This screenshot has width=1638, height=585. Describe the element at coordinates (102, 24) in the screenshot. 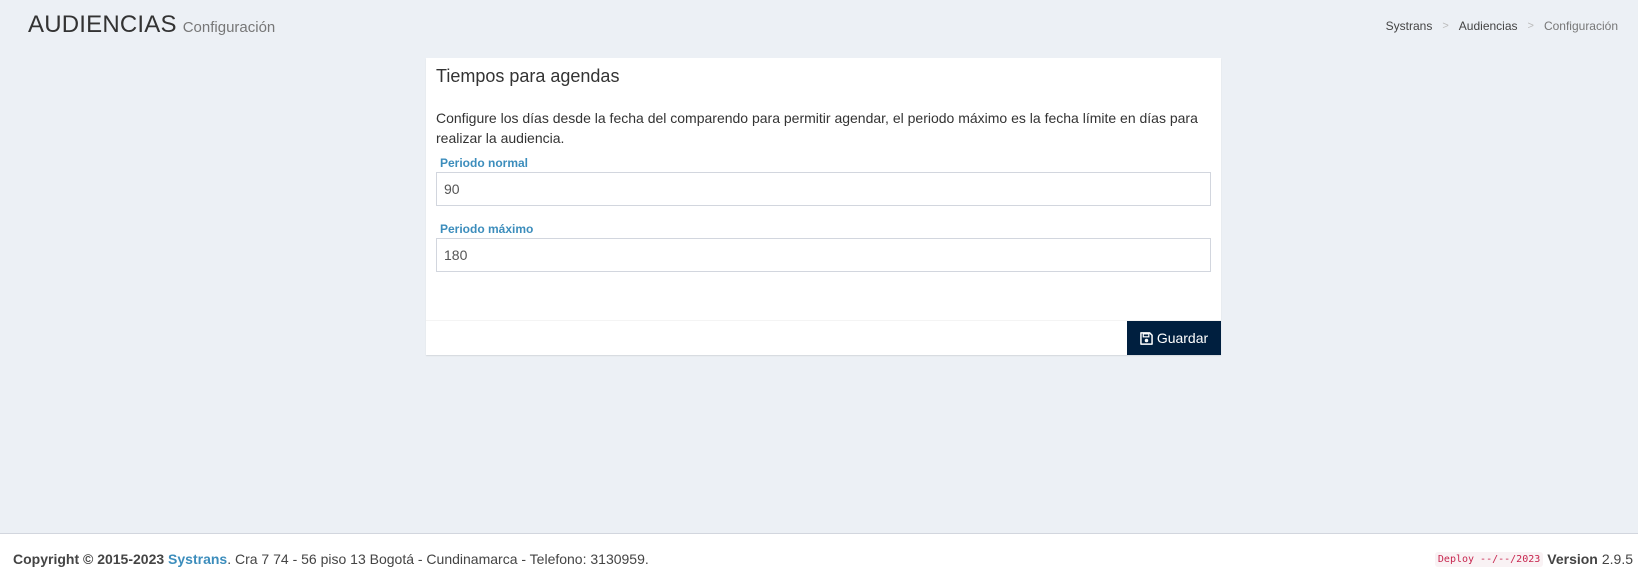

I see `page-title-text: AUDIENCIAS` at that location.